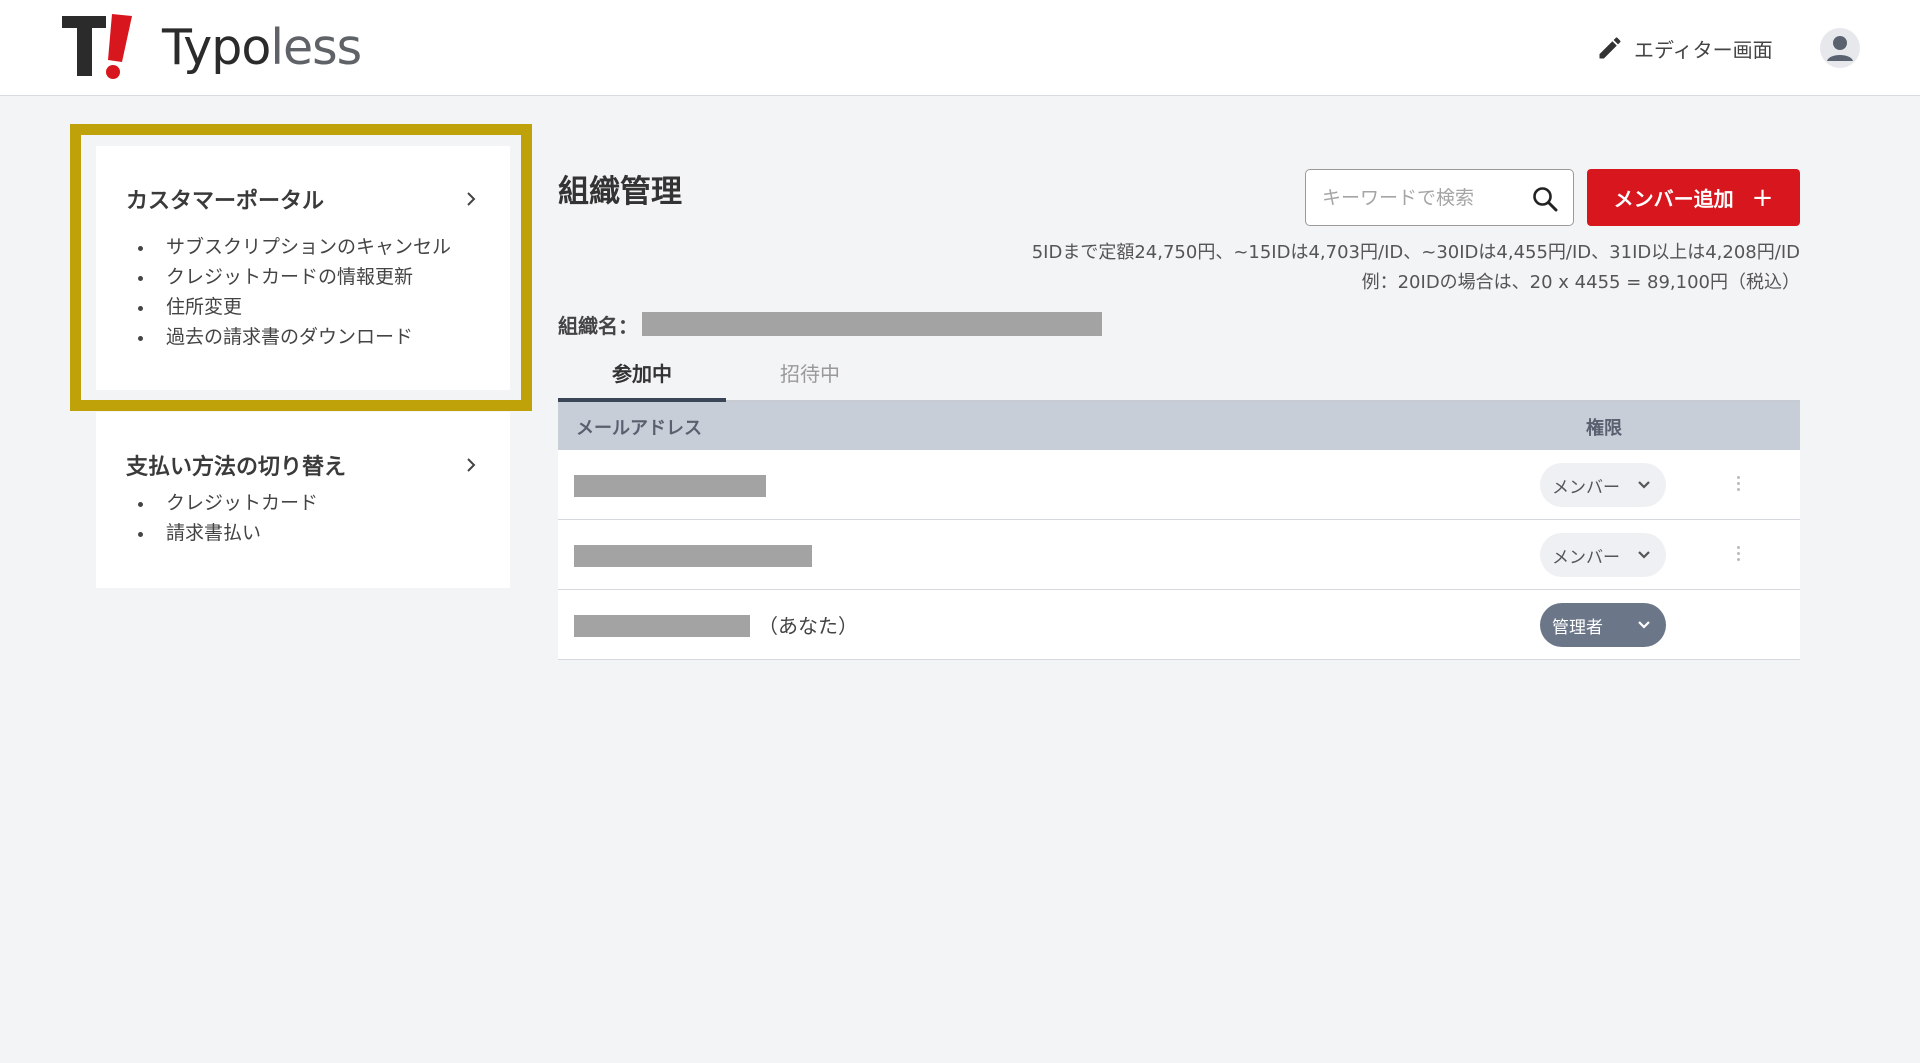 This screenshot has height=1063, width=1920. Describe the element at coordinates (1577, 627) in the screenshot. I see `role-value: 管理者` at that location.